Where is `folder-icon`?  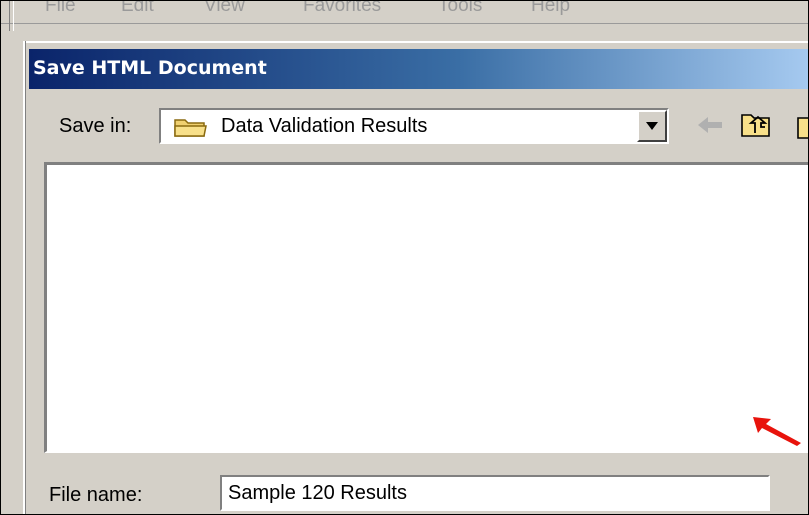 folder-icon is located at coordinates (191, 129).